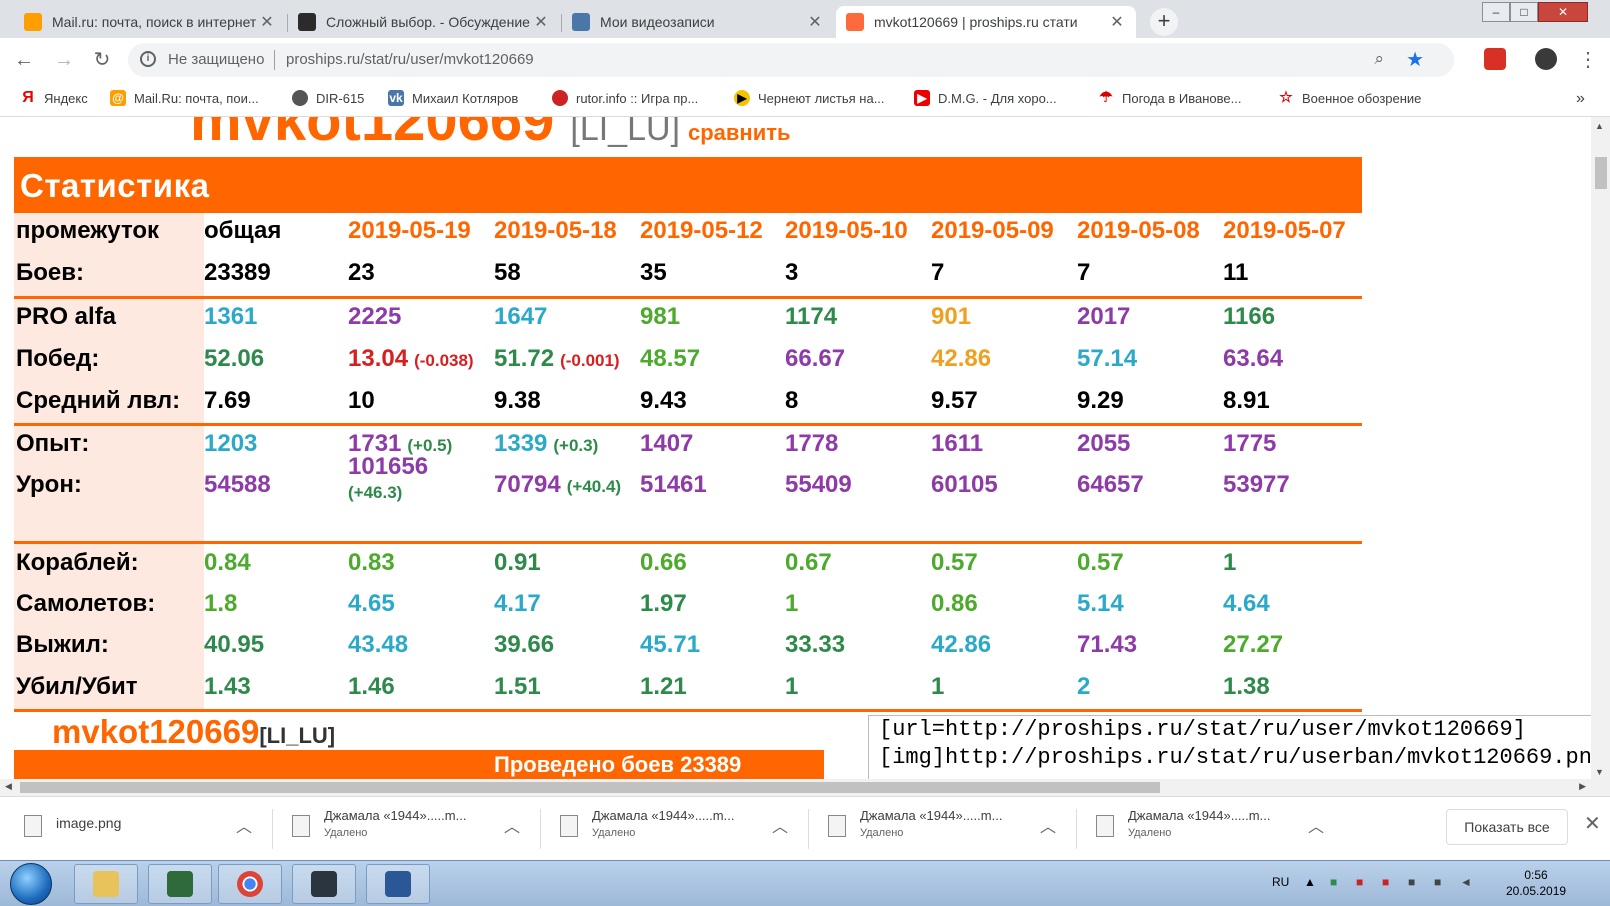 Image resolution: width=1610 pixels, height=906 pixels. Describe the element at coordinates (1437, 882) in the screenshot. I see `network-icon: ■` at that location.